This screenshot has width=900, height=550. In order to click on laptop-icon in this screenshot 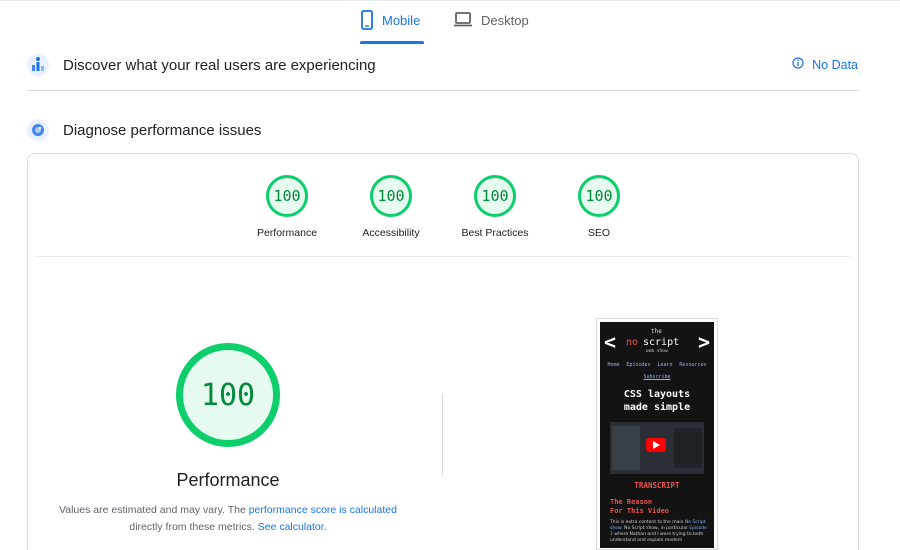, I will do `click(463, 20)`.